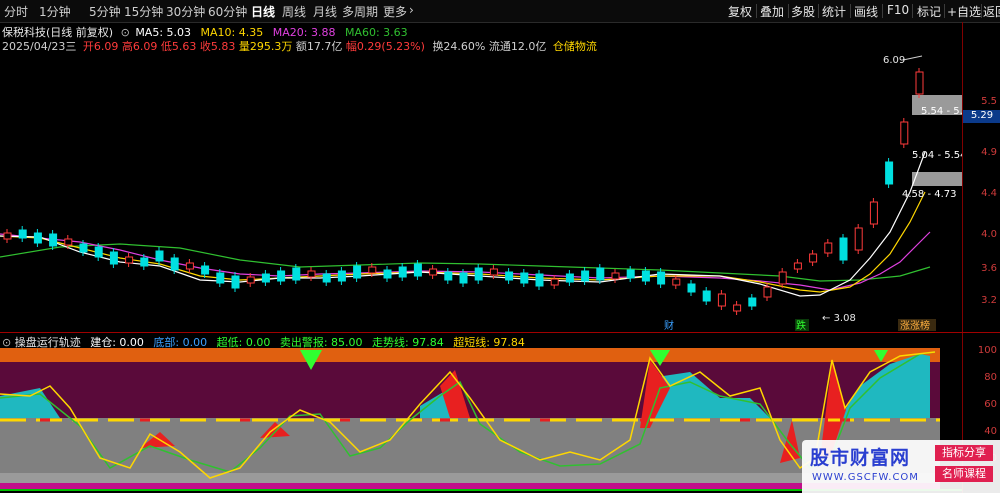 The image size is (1000, 493). What do you see at coordinates (834, 11) in the screenshot?
I see `stats-button: 统计` at bounding box center [834, 11].